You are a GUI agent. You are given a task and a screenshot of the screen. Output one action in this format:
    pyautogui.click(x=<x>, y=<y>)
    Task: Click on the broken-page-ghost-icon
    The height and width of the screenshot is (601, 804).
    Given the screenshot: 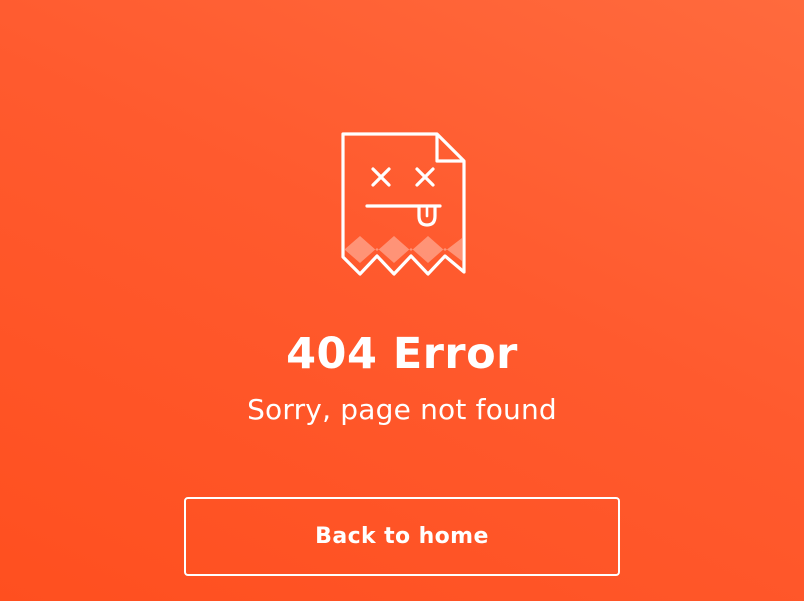 What is the action you would take?
    pyautogui.click(x=403, y=206)
    